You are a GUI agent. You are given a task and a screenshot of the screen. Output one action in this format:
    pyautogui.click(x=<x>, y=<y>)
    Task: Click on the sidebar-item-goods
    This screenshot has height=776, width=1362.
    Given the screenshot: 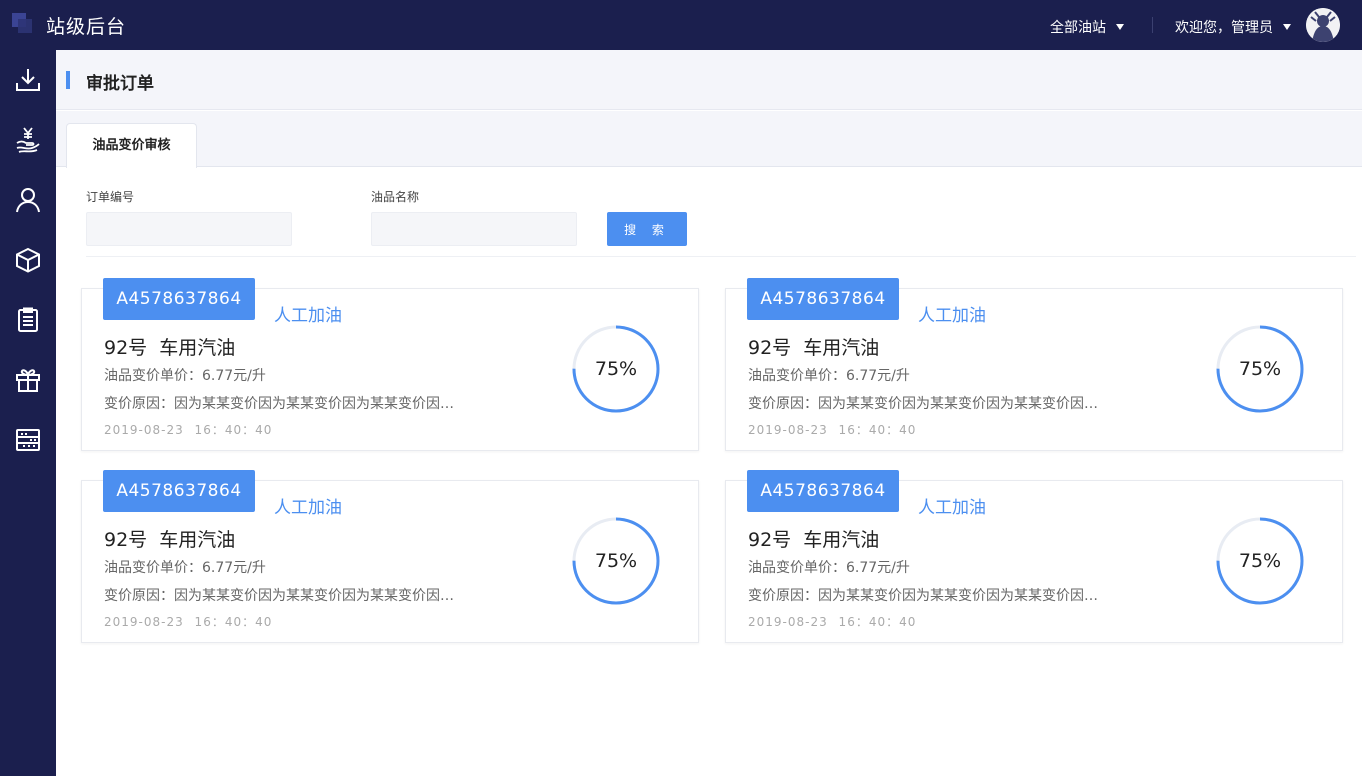 What is the action you would take?
    pyautogui.click(x=28, y=260)
    